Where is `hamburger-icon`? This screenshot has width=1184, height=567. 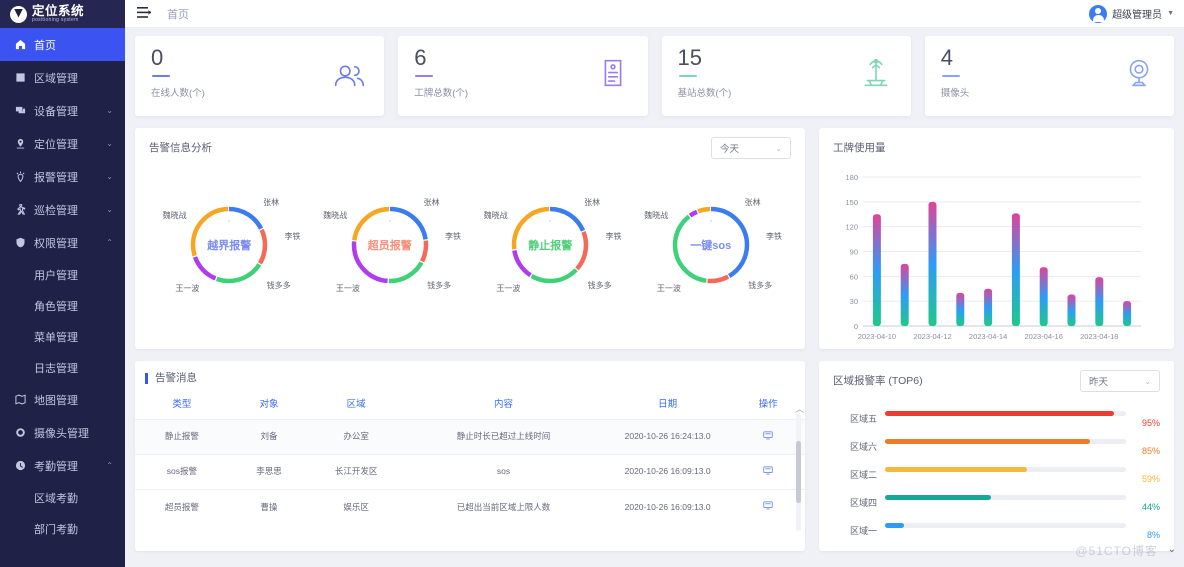 hamburger-icon is located at coordinates (144, 14).